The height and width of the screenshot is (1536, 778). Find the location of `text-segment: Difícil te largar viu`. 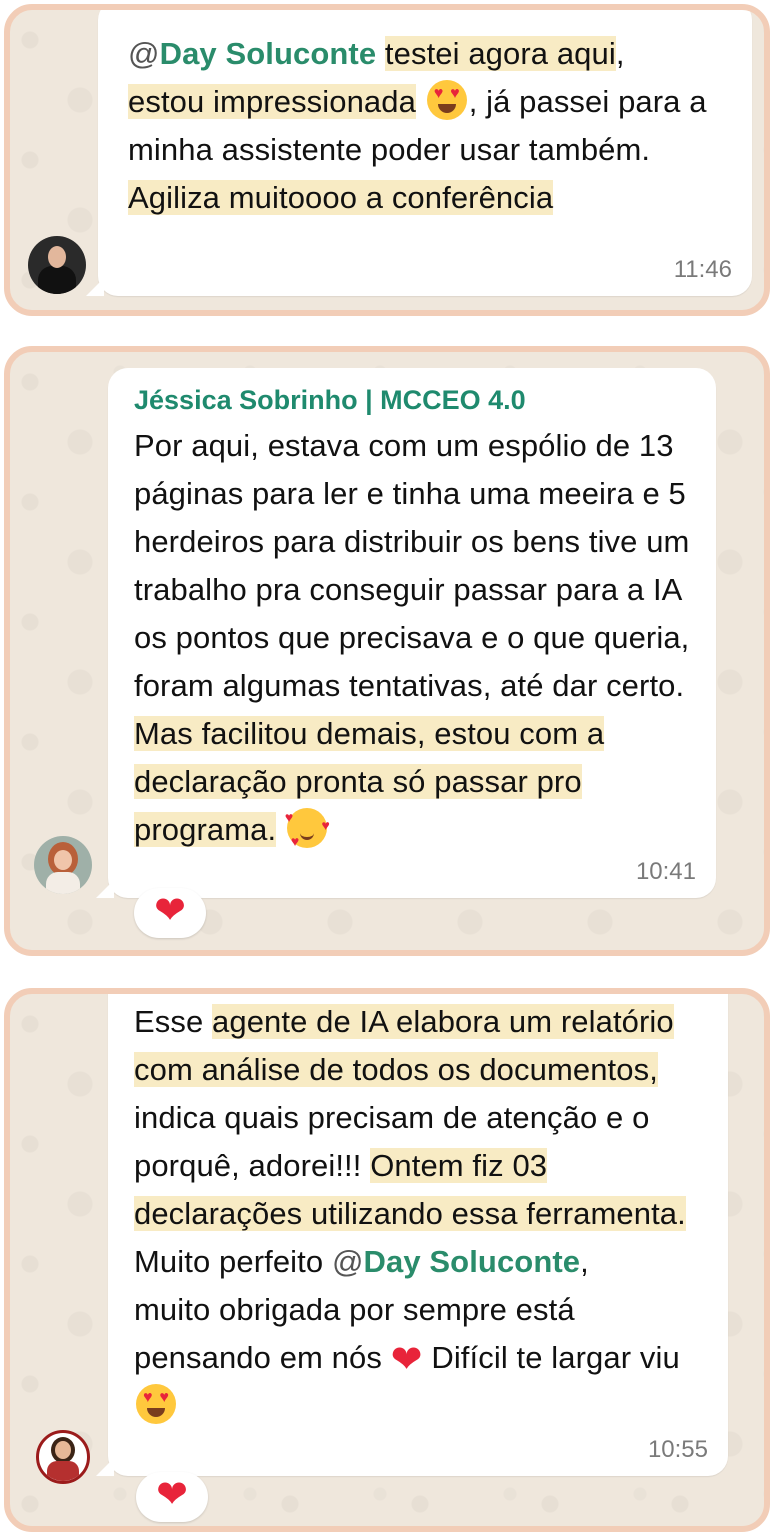

text-segment: Difícil te largar viu is located at coordinates (551, 1357).